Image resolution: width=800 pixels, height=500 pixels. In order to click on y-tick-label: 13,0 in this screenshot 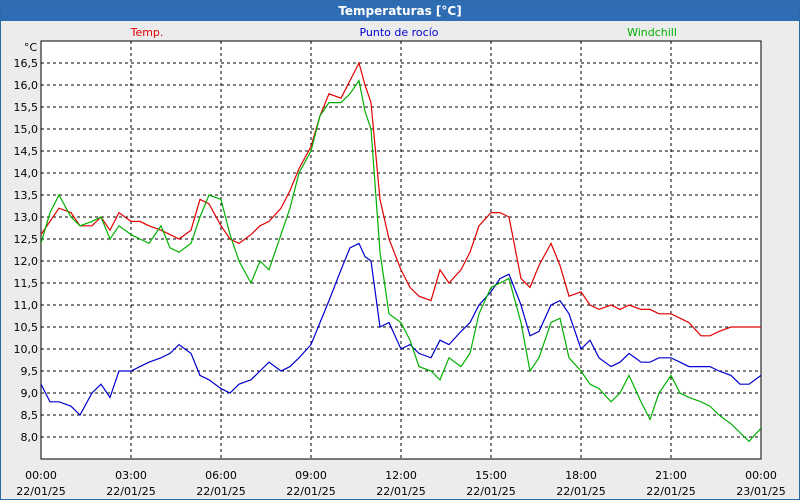, I will do `click(26, 217)`.